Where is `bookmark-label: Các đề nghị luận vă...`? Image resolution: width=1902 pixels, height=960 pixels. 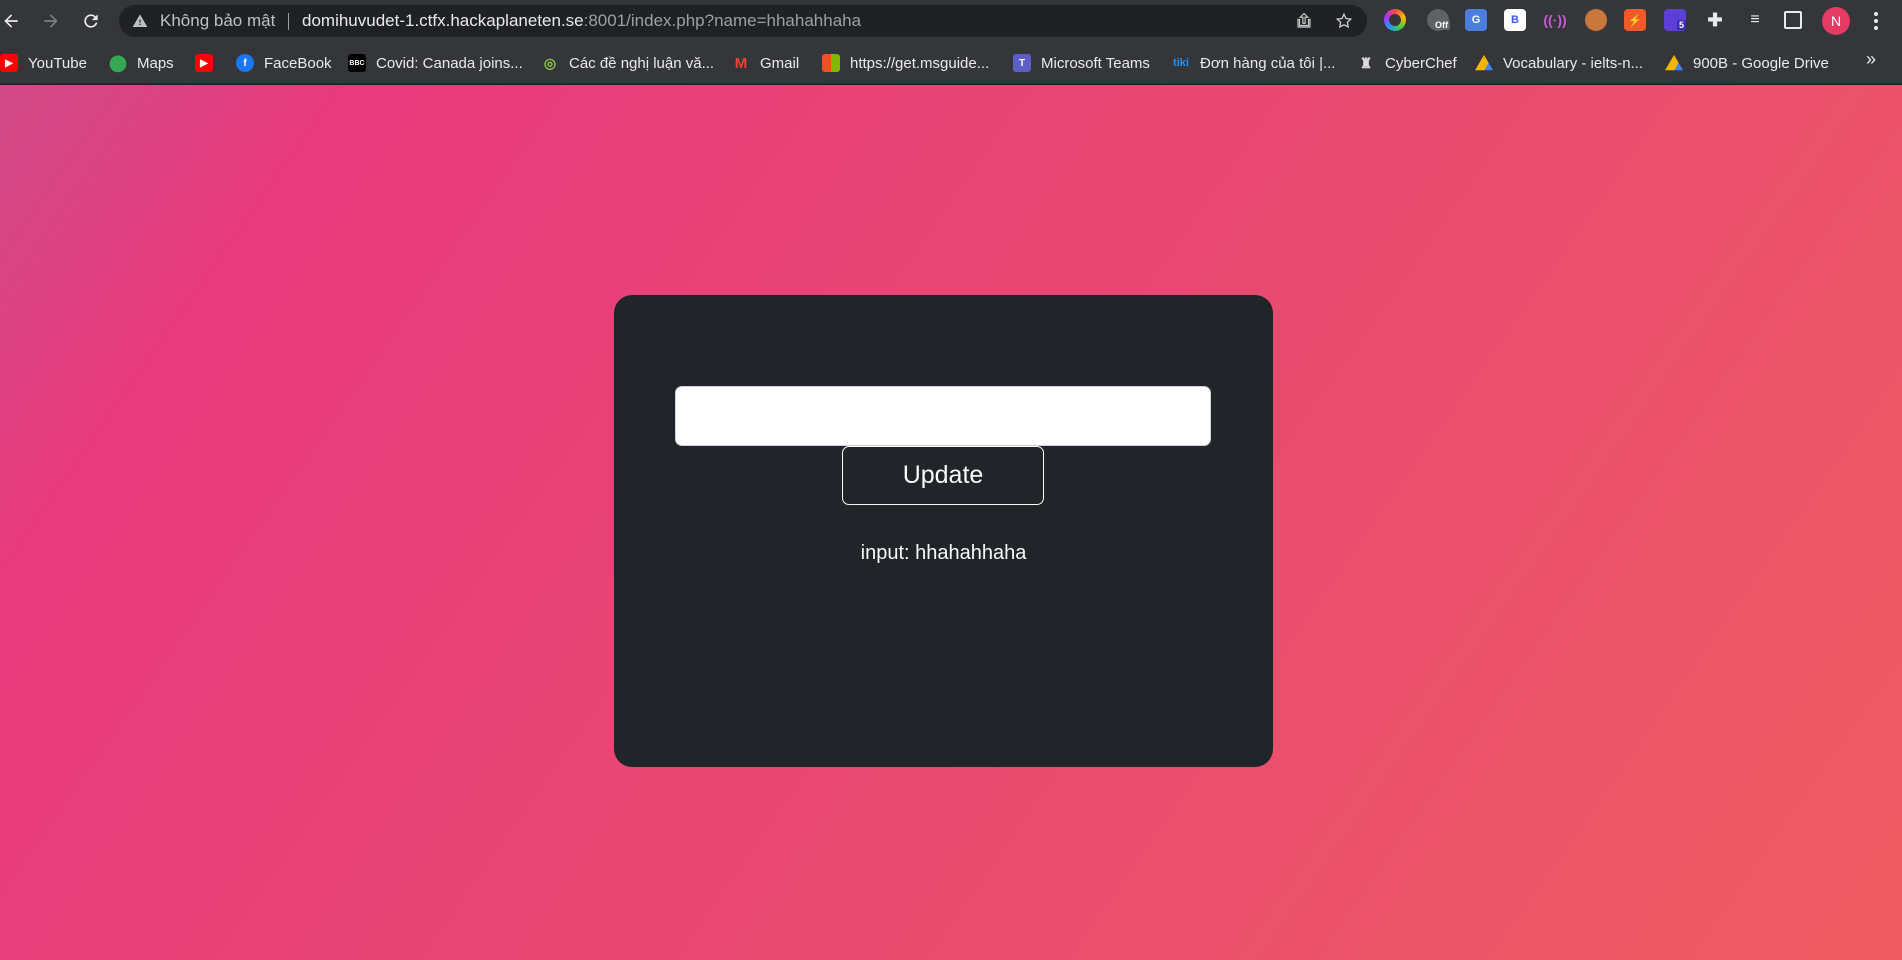 bookmark-label: Các đề nghị luận vă... is located at coordinates (642, 63).